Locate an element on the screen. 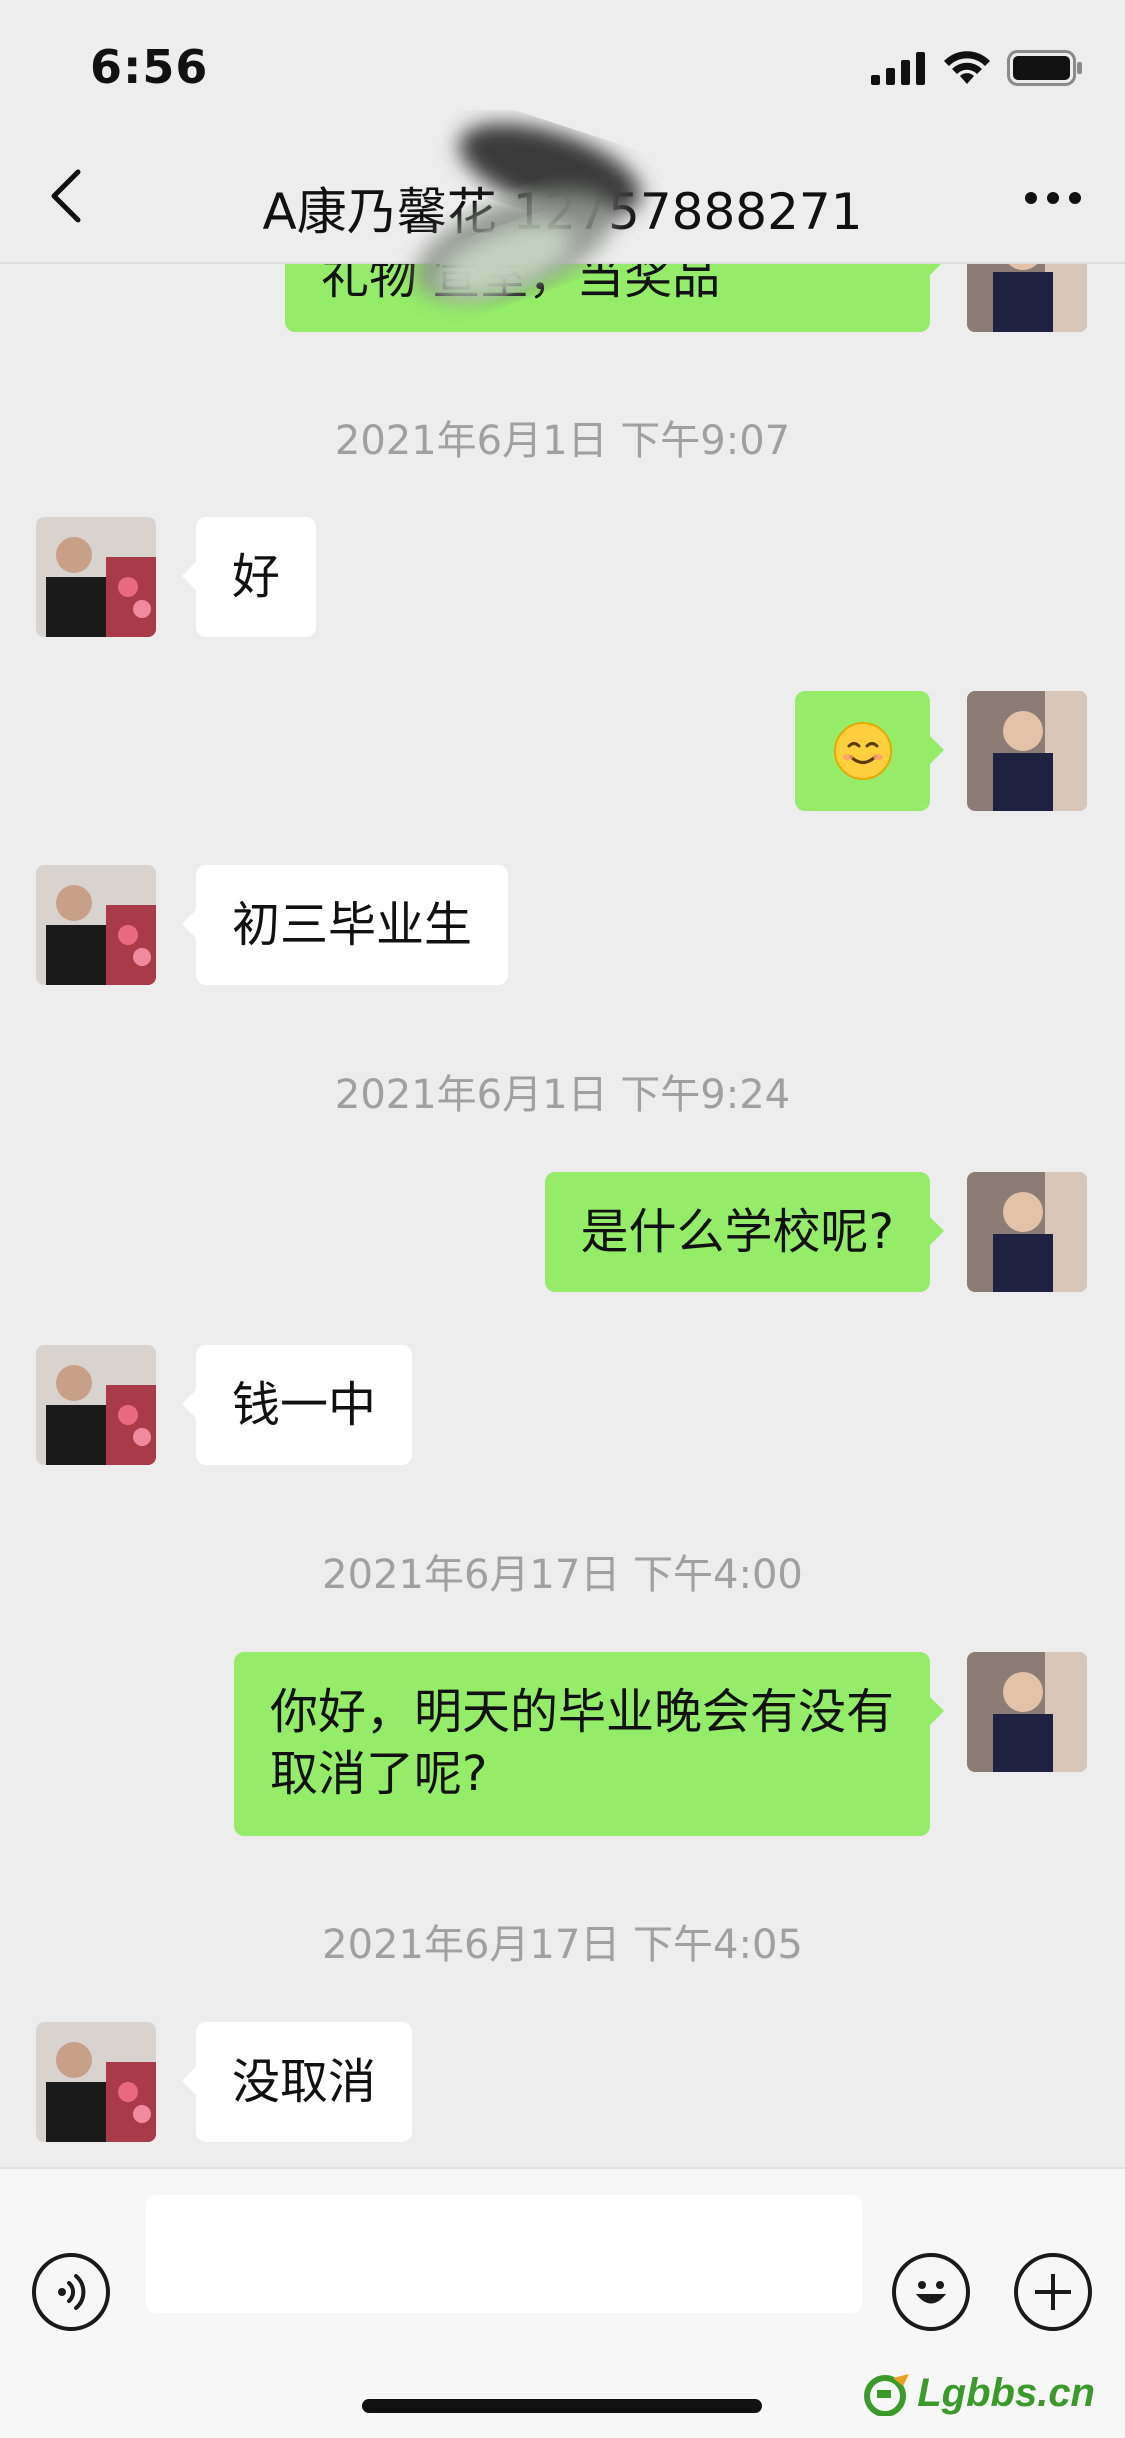 The height and width of the screenshot is (2438, 1125). site-watermark: Lgbbs.cn is located at coordinates (979, 2393).